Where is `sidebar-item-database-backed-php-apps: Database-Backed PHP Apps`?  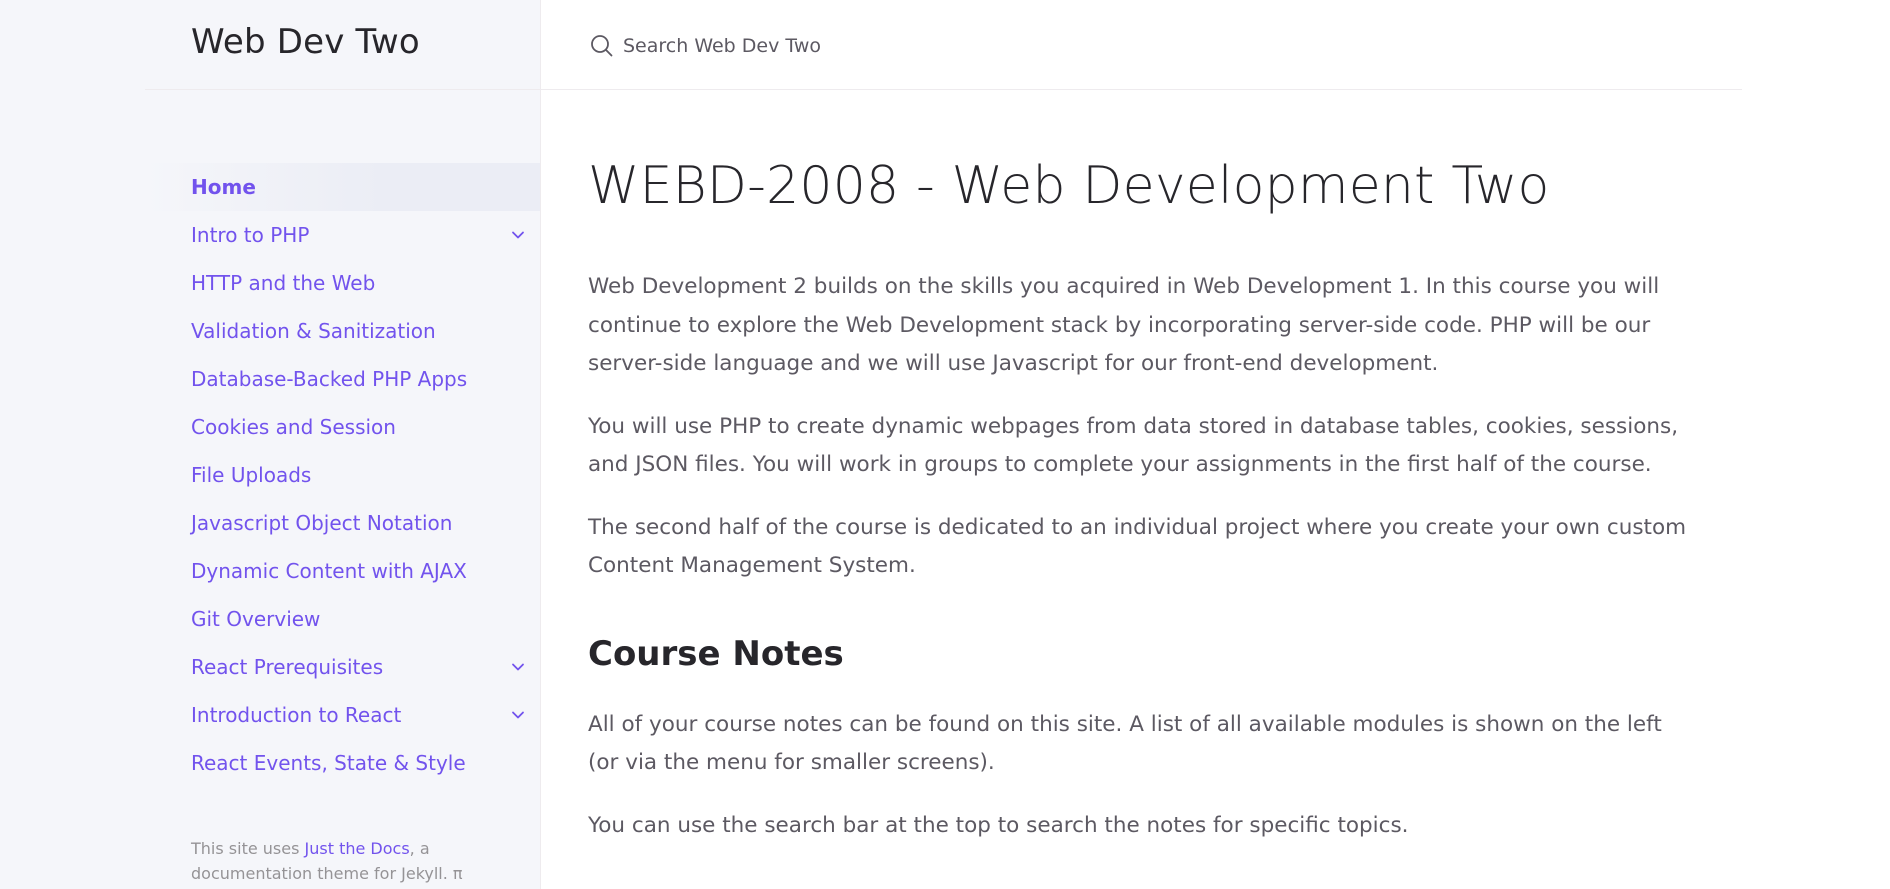
sidebar-item-database-backed-php-apps: Database-Backed PHP Apps is located at coordinates (342, 379).